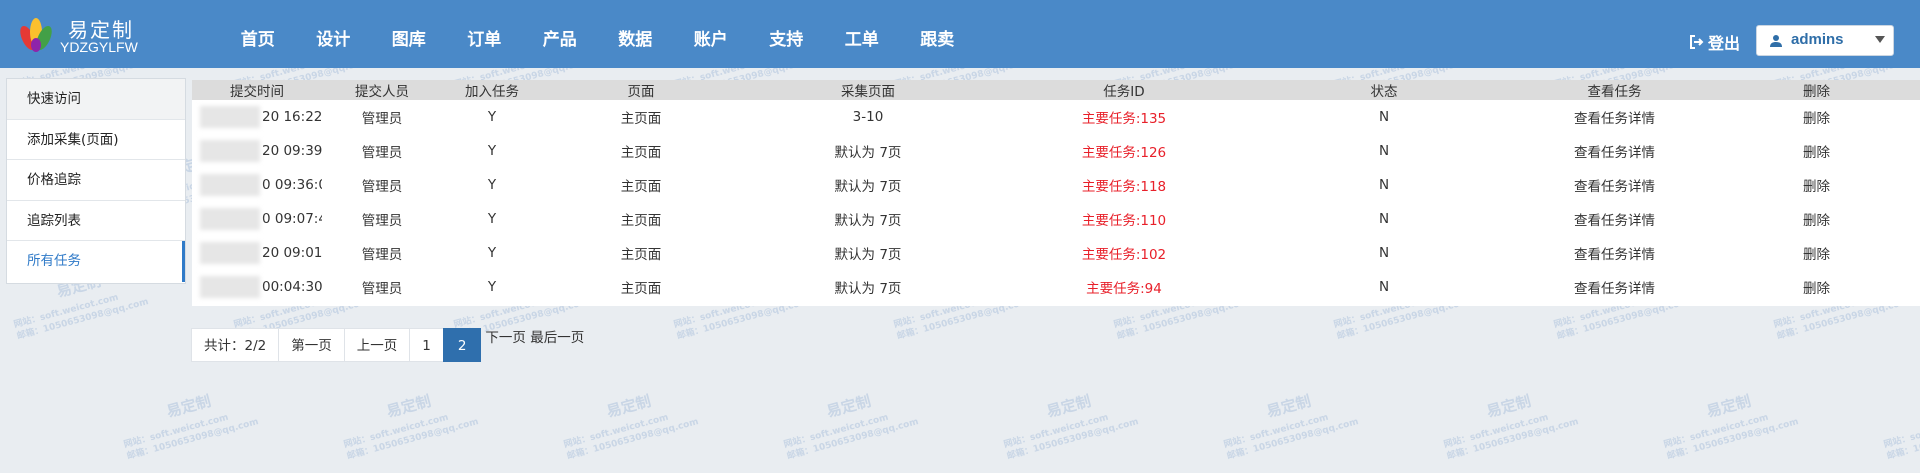 The width and height of the screenshot is (1920, 473). I want to click on submit-time-cell: 0 09:36:06, so click(257, 185).